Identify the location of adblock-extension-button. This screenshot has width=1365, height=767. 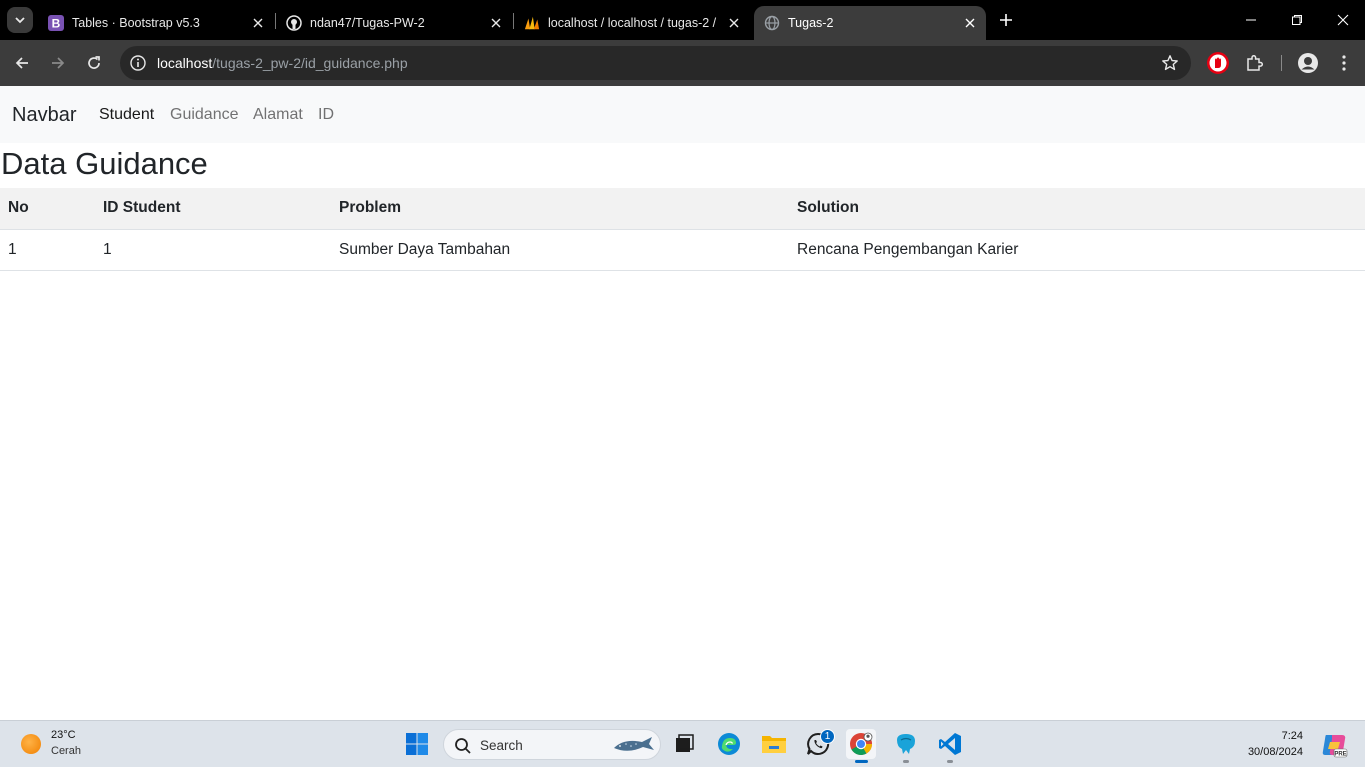
(1218, 63).